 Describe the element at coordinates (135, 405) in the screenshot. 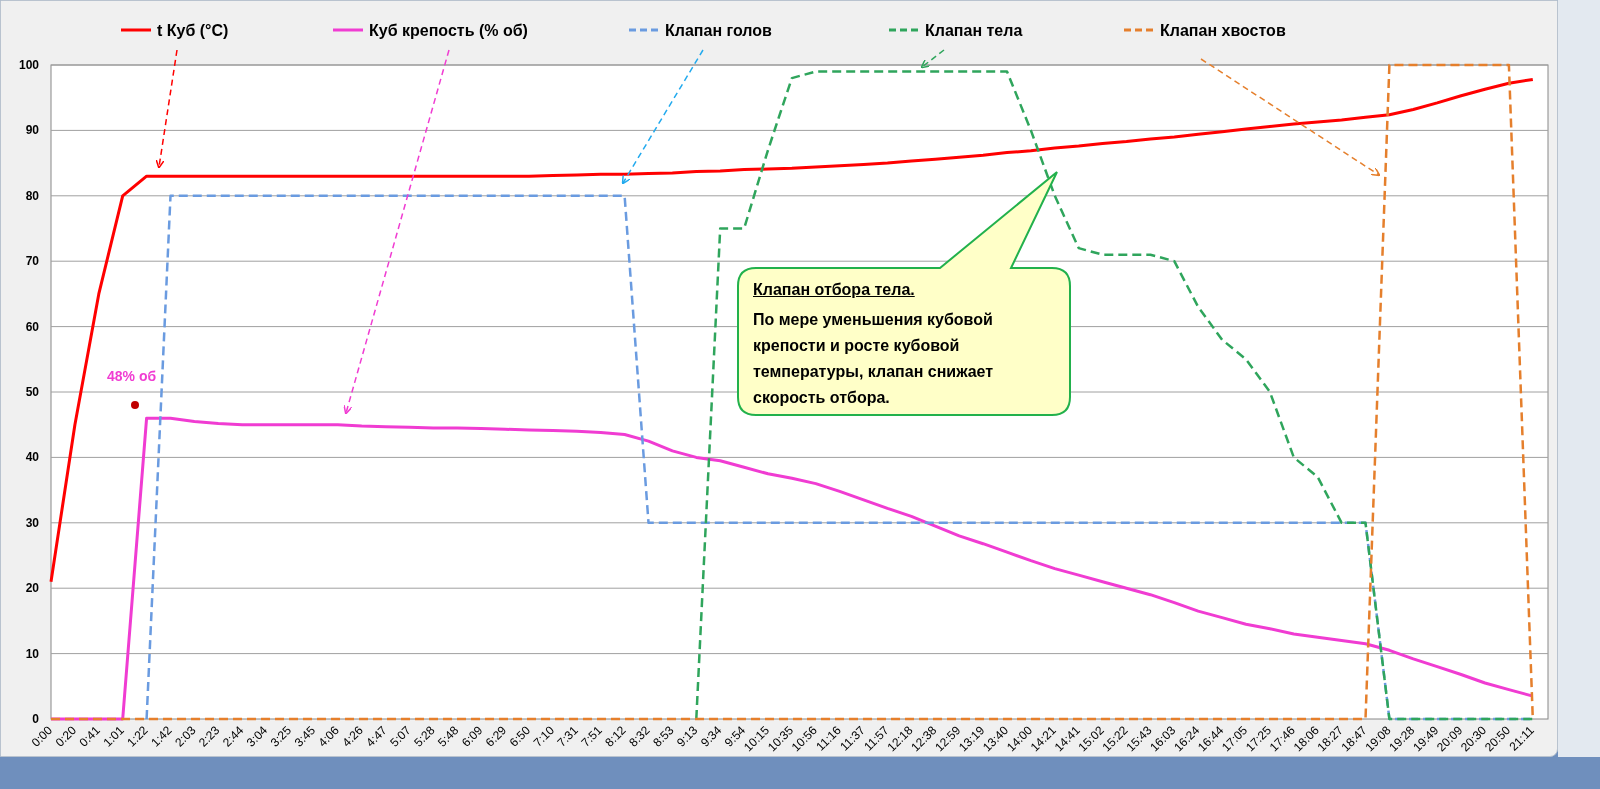

I see `data-point-marker` at that location.